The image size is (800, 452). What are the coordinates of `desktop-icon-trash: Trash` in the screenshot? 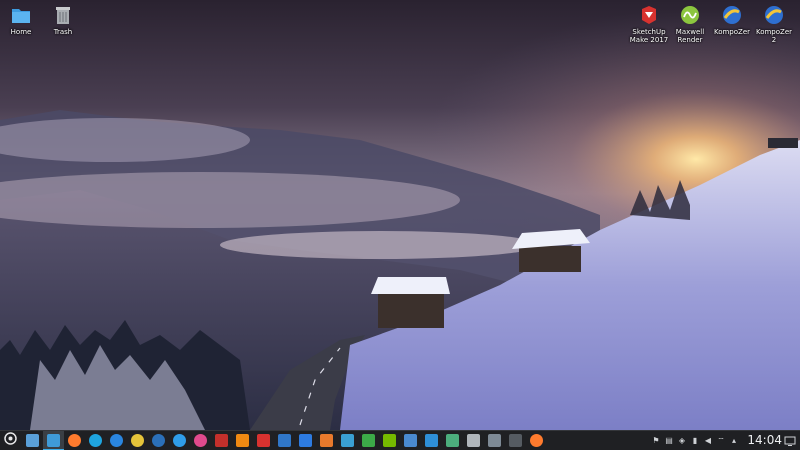 It's located at (63, 20).